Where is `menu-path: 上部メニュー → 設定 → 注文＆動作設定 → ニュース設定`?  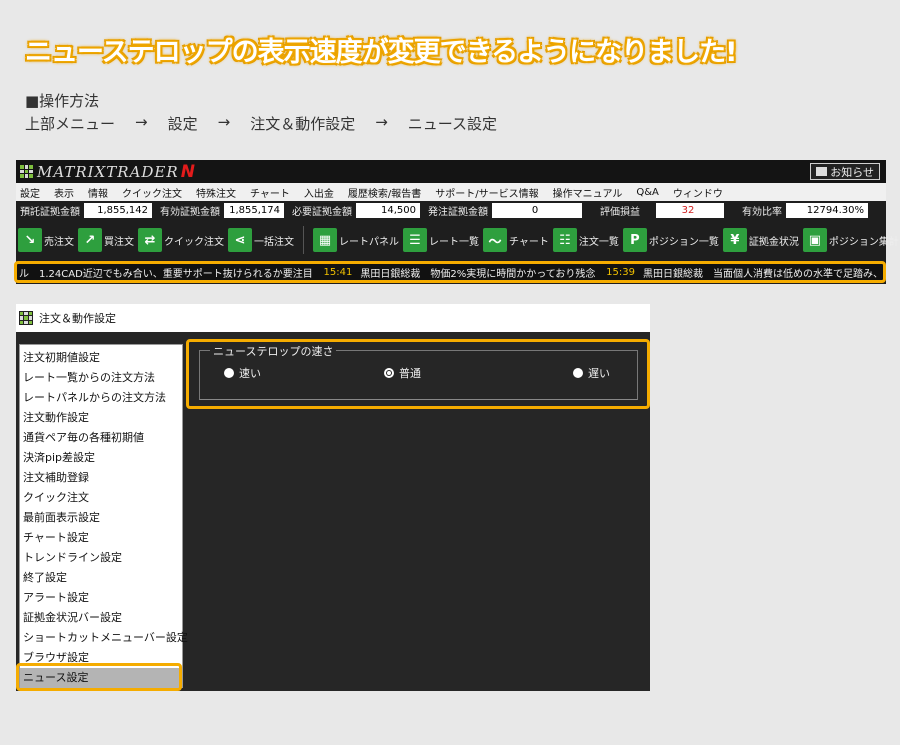 menu-path: 上部メニュー → 設定 → 注文＆動作設定 → ニュース設定 is located at coordinates (261, 123).